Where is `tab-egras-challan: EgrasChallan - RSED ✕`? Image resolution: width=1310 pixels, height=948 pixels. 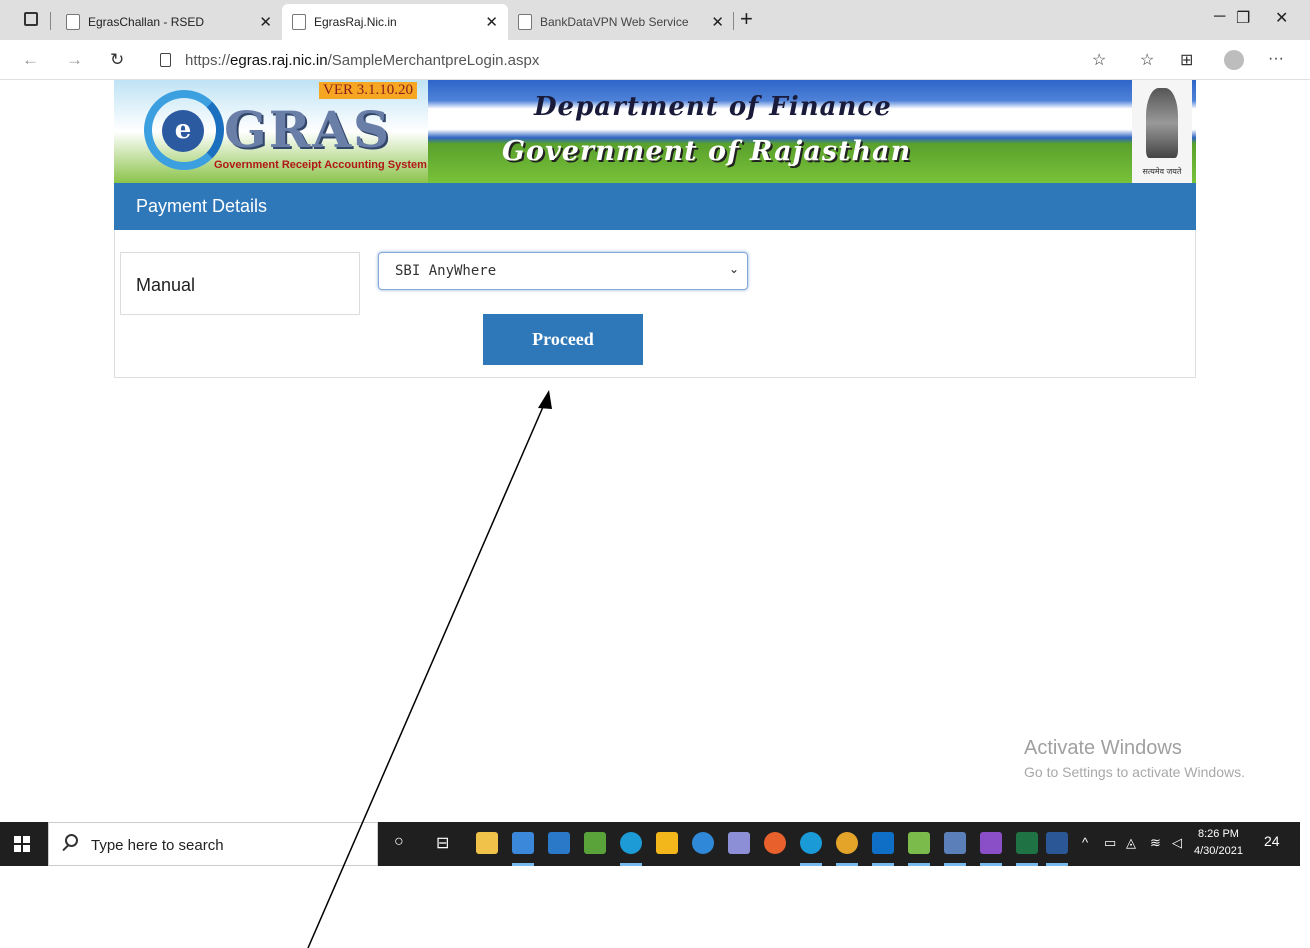 tab-egras-challan: EgrasChallan - RSED ✕ is located at coordinates (169, 22).